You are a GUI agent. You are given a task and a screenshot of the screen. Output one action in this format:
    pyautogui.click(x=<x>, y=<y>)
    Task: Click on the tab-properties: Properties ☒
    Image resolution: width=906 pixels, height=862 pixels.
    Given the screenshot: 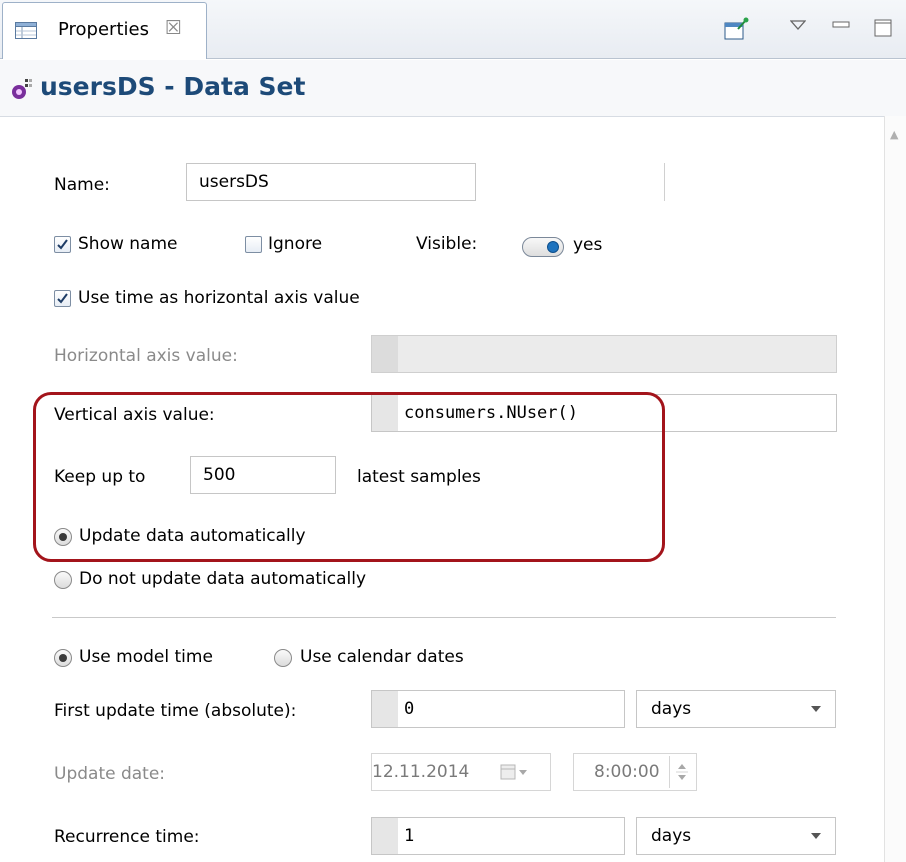 What is the action you would take?
    pyautogui.click(x=104, y=30)
    